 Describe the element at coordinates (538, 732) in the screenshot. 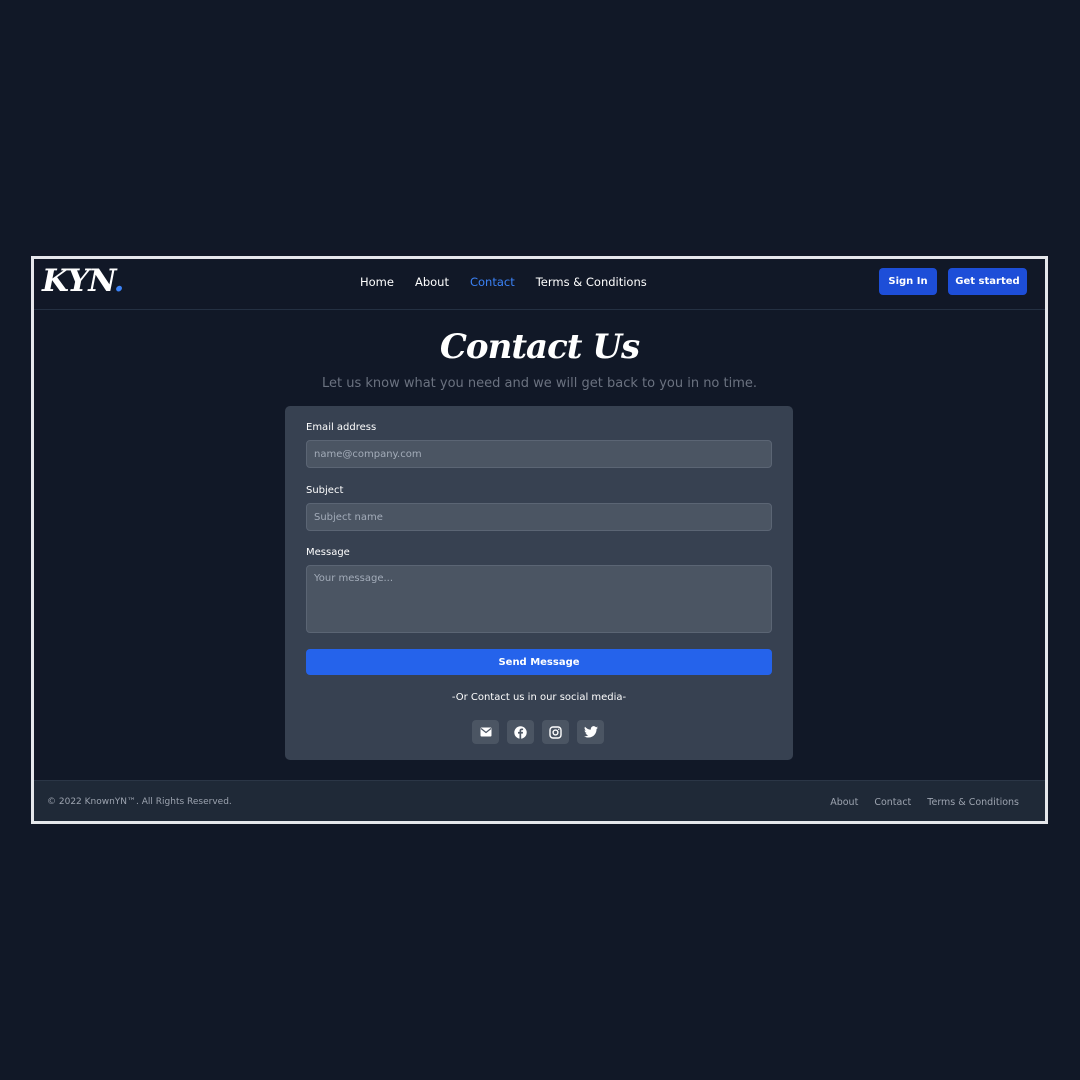

I see `social-links` at that location.